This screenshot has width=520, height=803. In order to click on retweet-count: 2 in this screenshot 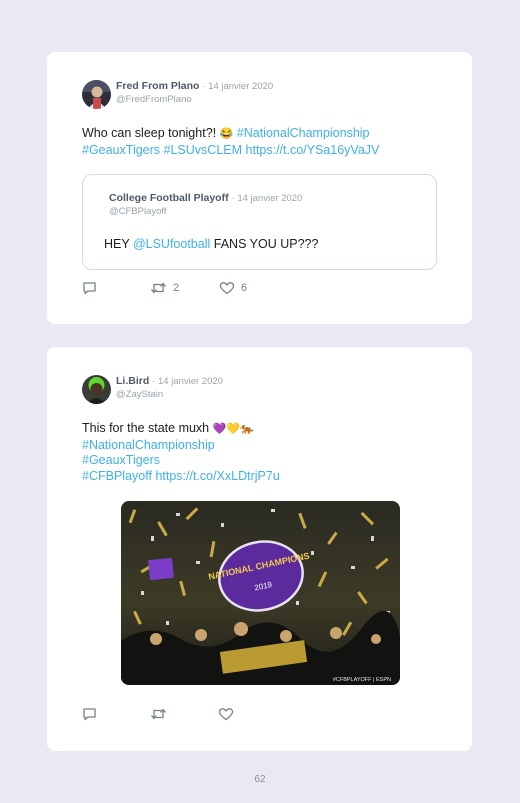, I will do `click(176, 288)`.